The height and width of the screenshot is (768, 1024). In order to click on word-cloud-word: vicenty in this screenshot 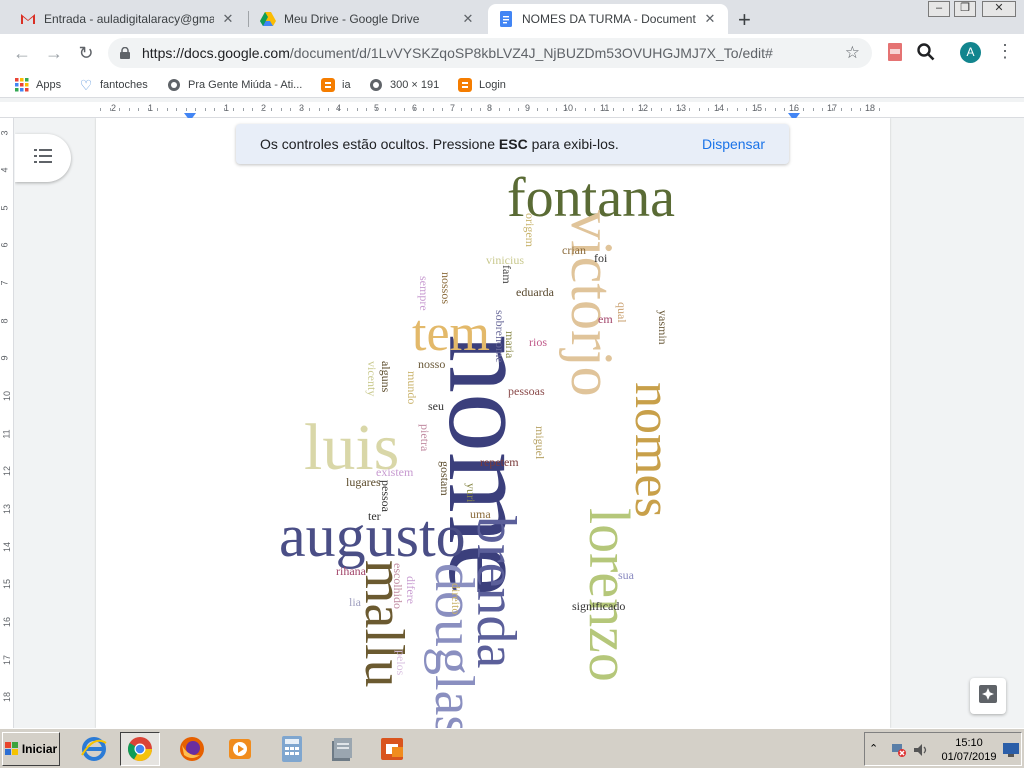, I will do `click(372, 379)`.